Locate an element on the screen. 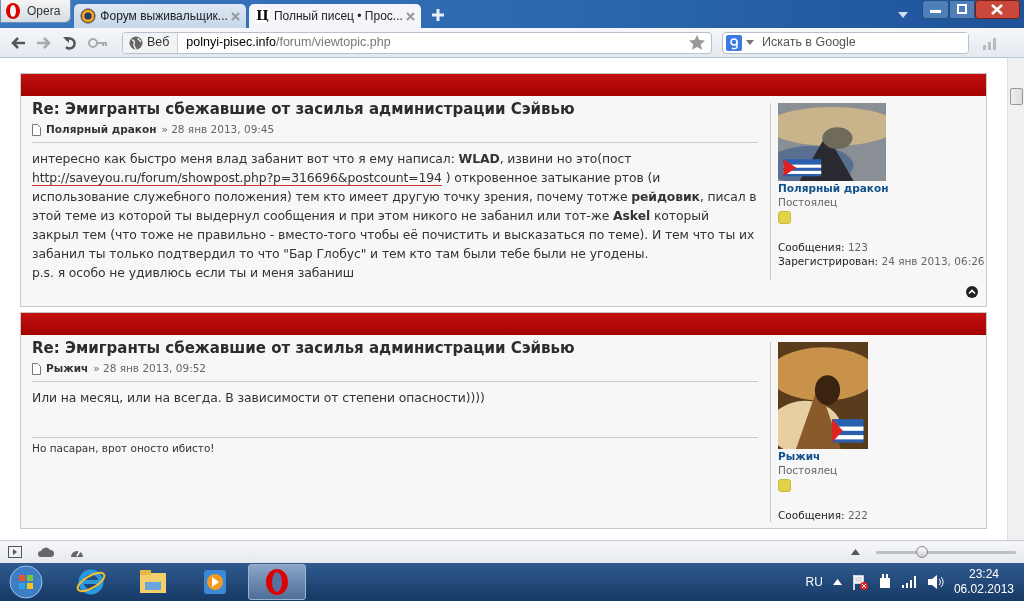  post-author: Рыжич is located at coordinates (67, 368).